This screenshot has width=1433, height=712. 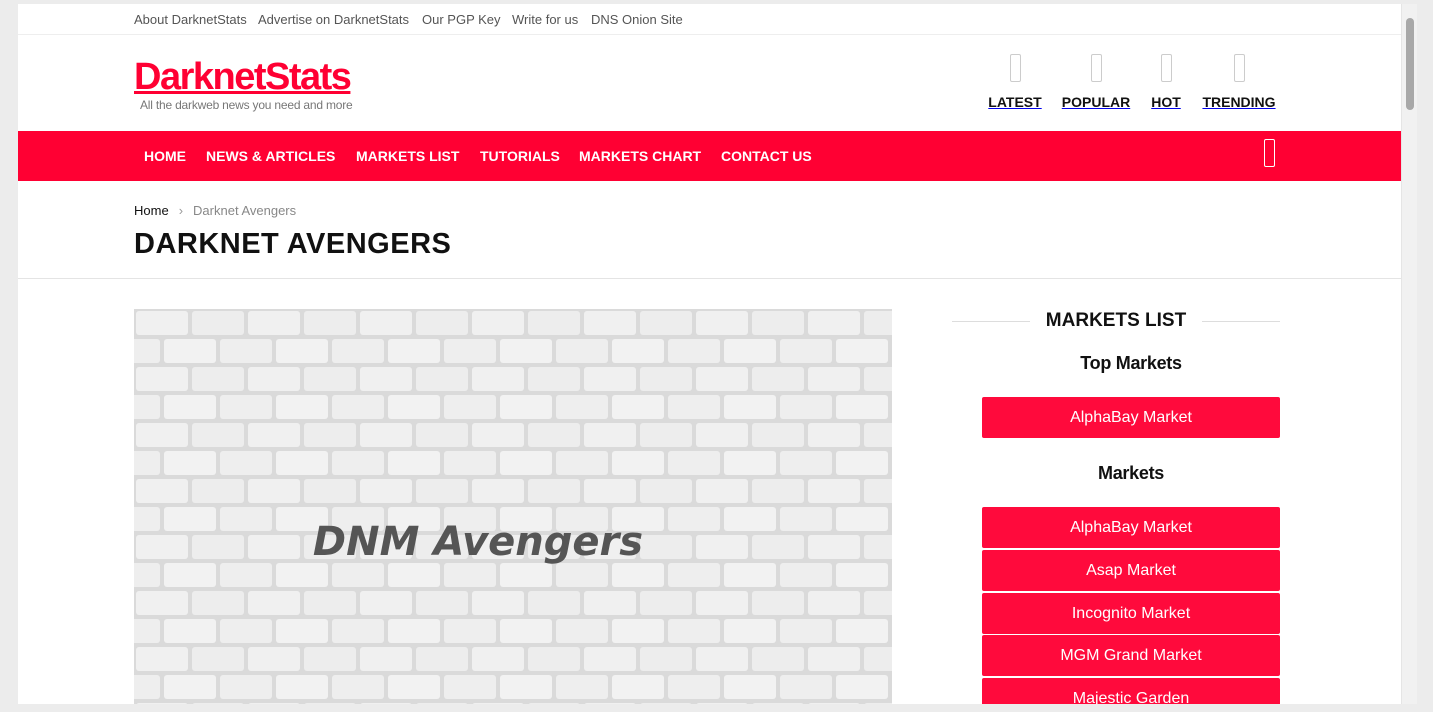 I want to click on breadcrumb: Home › Darknet Avengers, so click(x=215, y=210).